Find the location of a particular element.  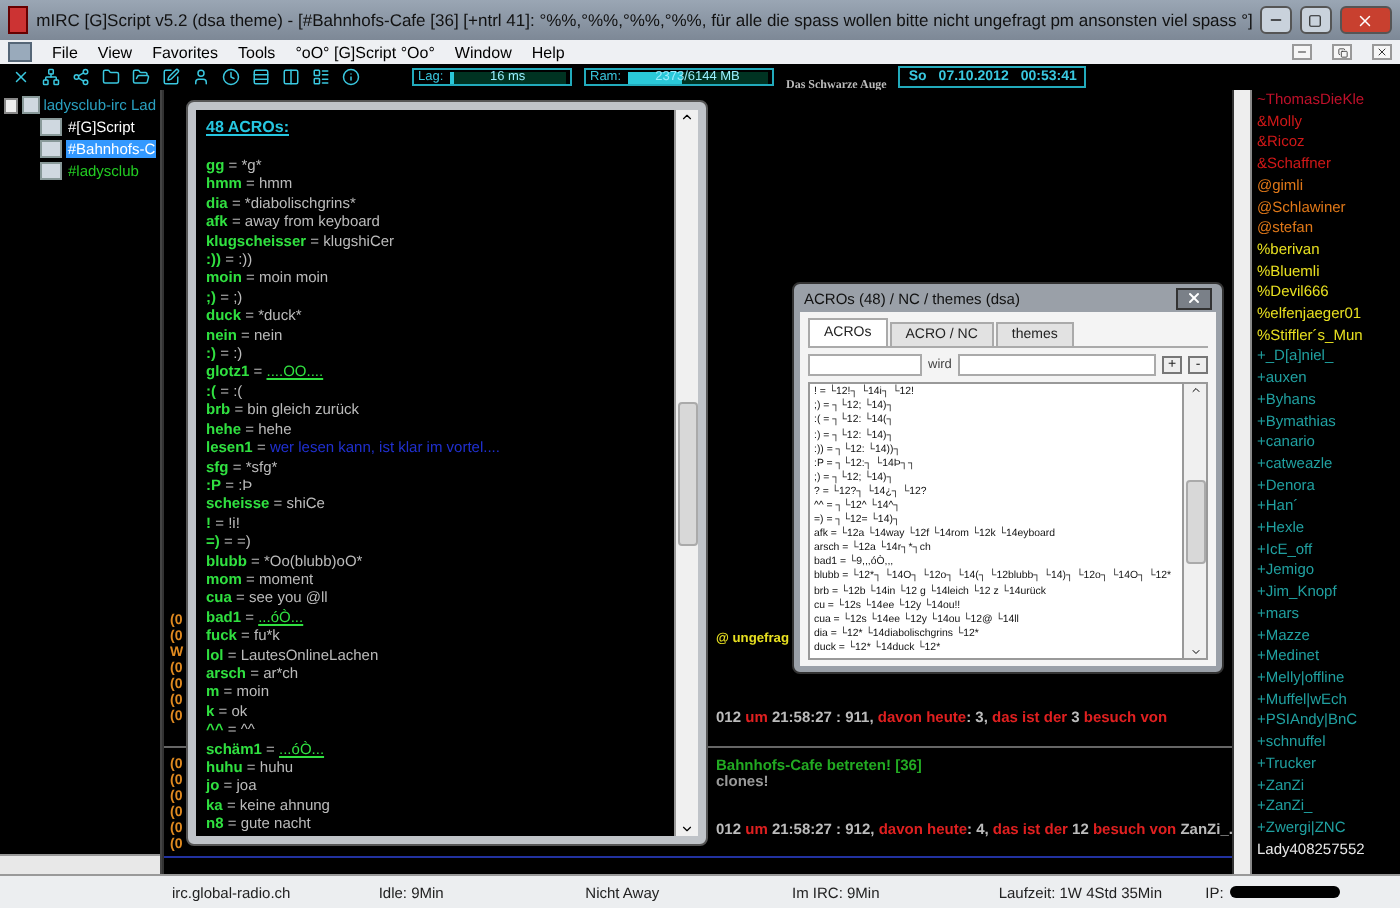

scroll-up-icon is located at coordinates (687, 117).